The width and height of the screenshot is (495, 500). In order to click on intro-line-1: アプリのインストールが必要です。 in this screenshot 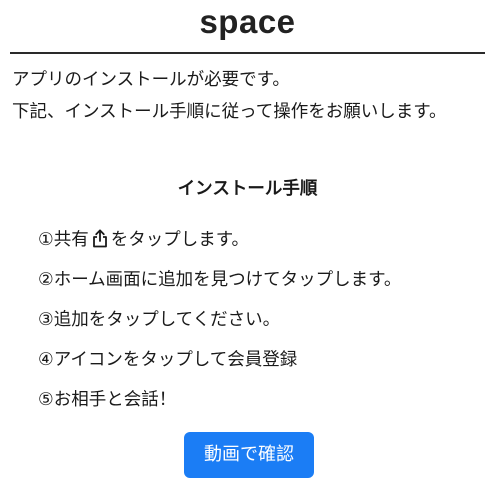, I will do `click(151, 80)`.